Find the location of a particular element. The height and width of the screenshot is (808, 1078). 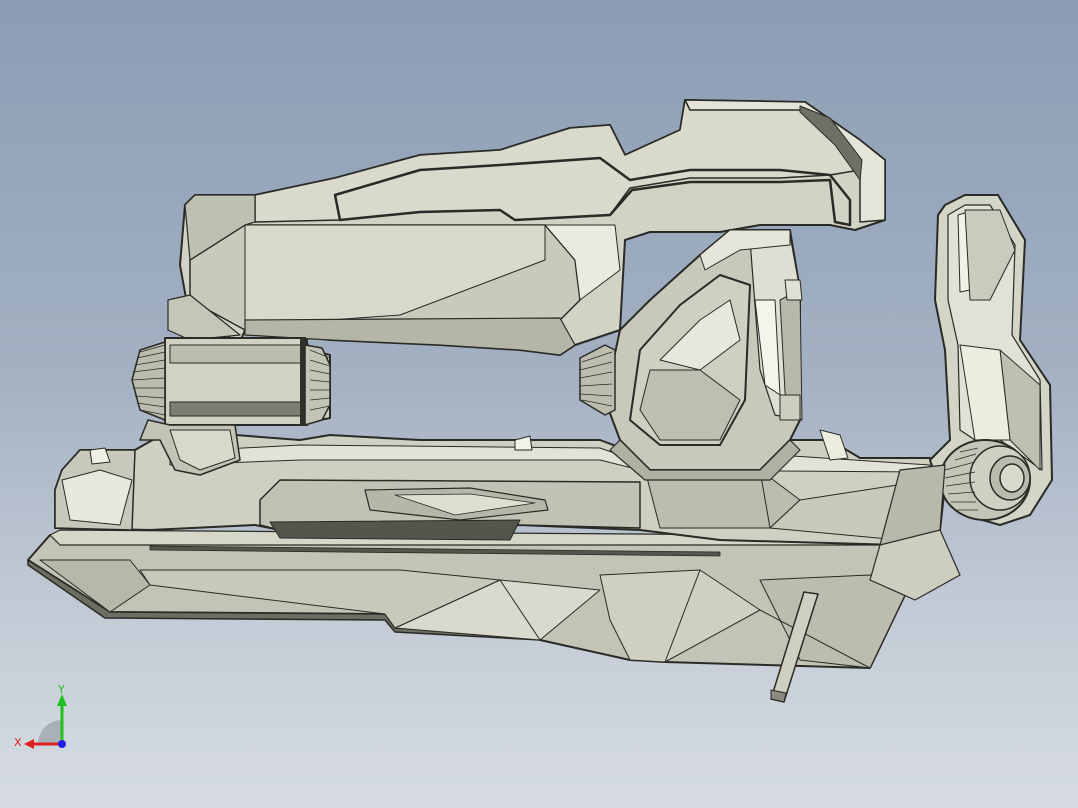

triad-x-arrow is located at coordinates (29, 744).